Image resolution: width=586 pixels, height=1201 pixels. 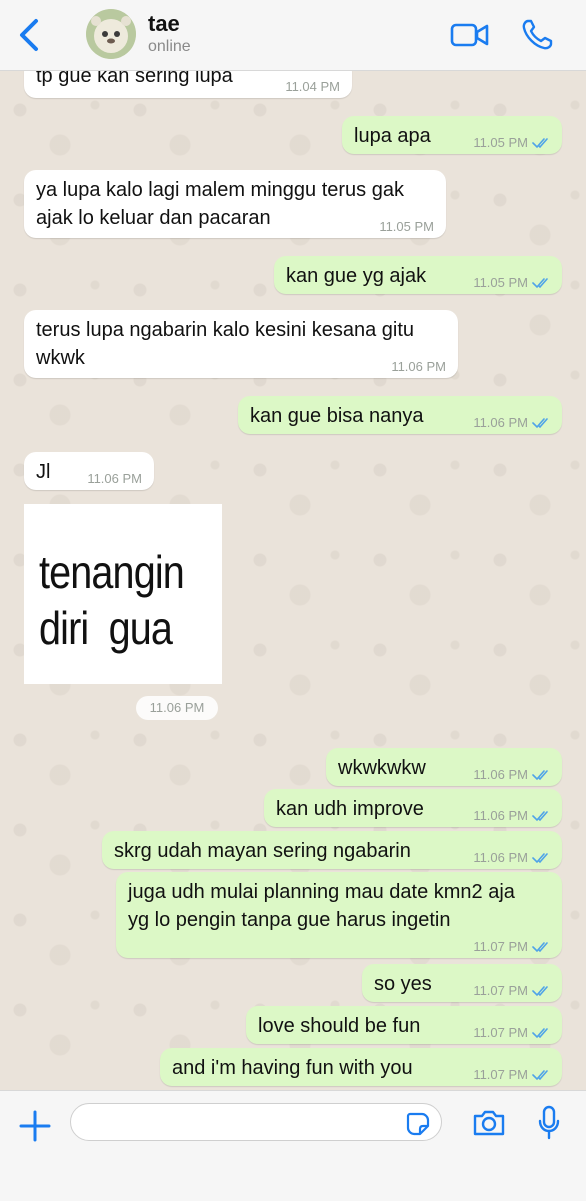 I want to click on chevron-left-icon, so click(x=29, y=35).